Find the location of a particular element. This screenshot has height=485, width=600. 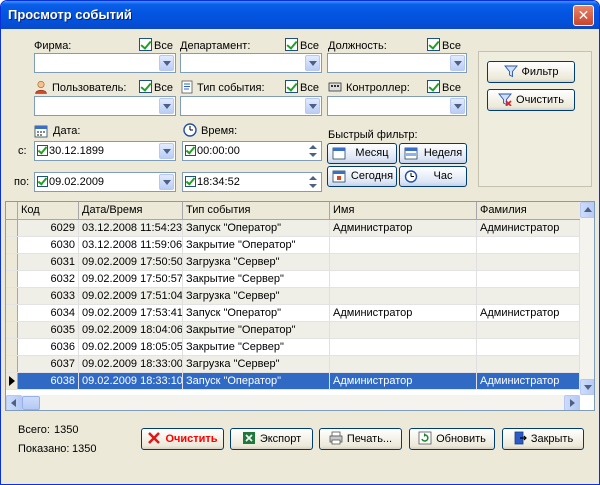

quick-month-button: Месяц is located at coordinates (362, 153).